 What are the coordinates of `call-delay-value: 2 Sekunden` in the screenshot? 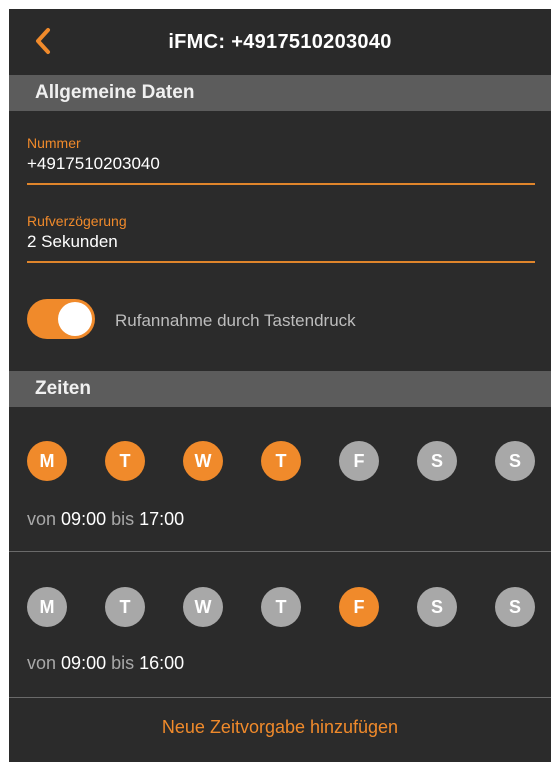 It's located at (281, 242).